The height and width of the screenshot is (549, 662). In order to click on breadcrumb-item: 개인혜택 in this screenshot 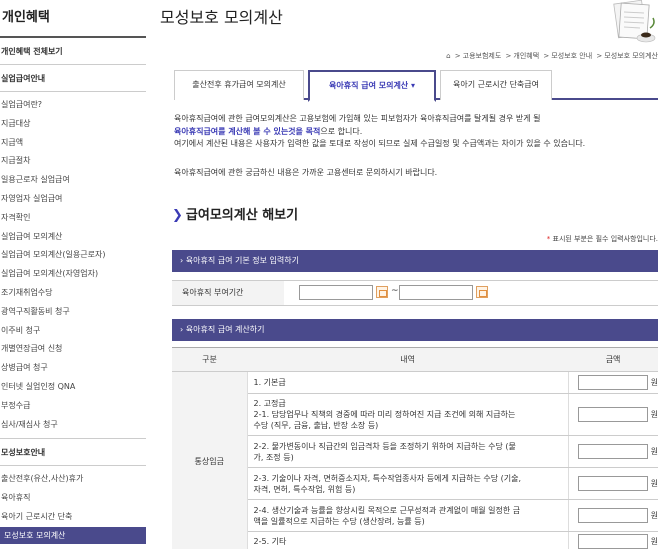, I will do `click(526, 56)`.